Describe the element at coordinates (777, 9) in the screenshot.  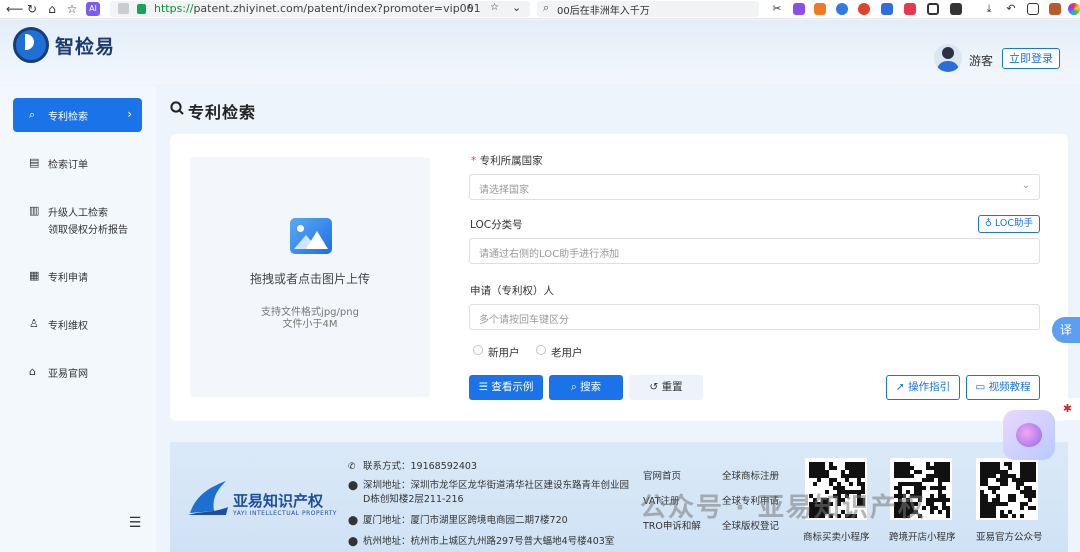
I see `scissors-icon: ✂` at that location.